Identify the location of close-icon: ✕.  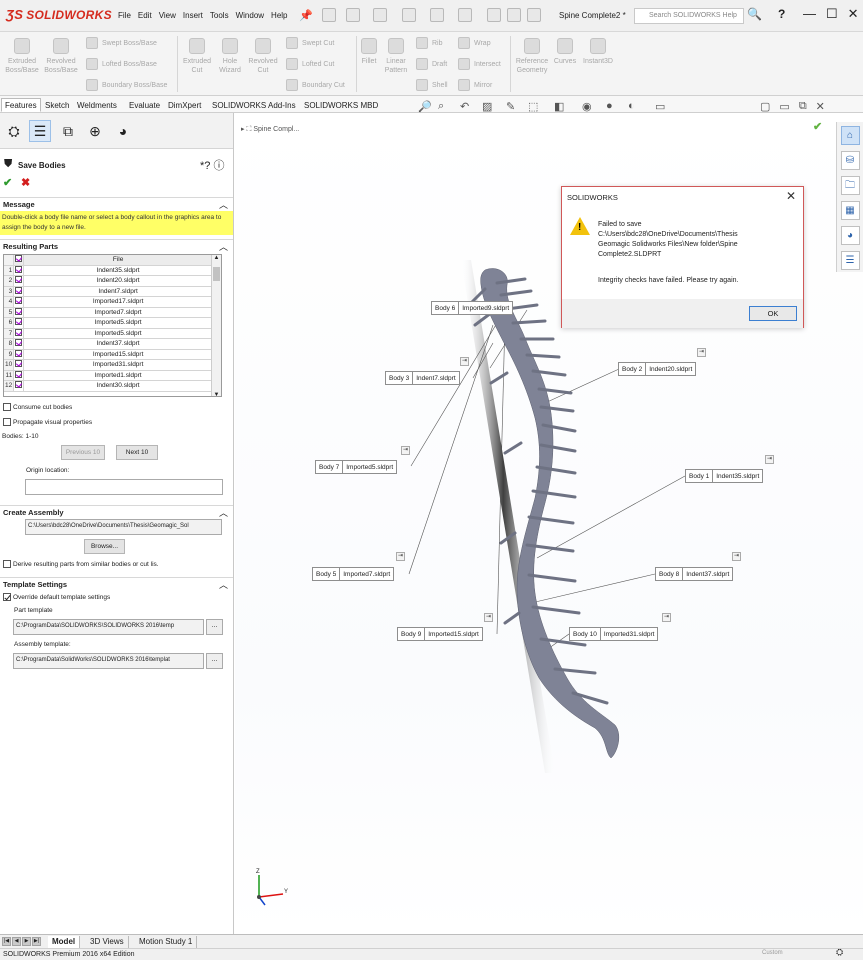
(853, 14).